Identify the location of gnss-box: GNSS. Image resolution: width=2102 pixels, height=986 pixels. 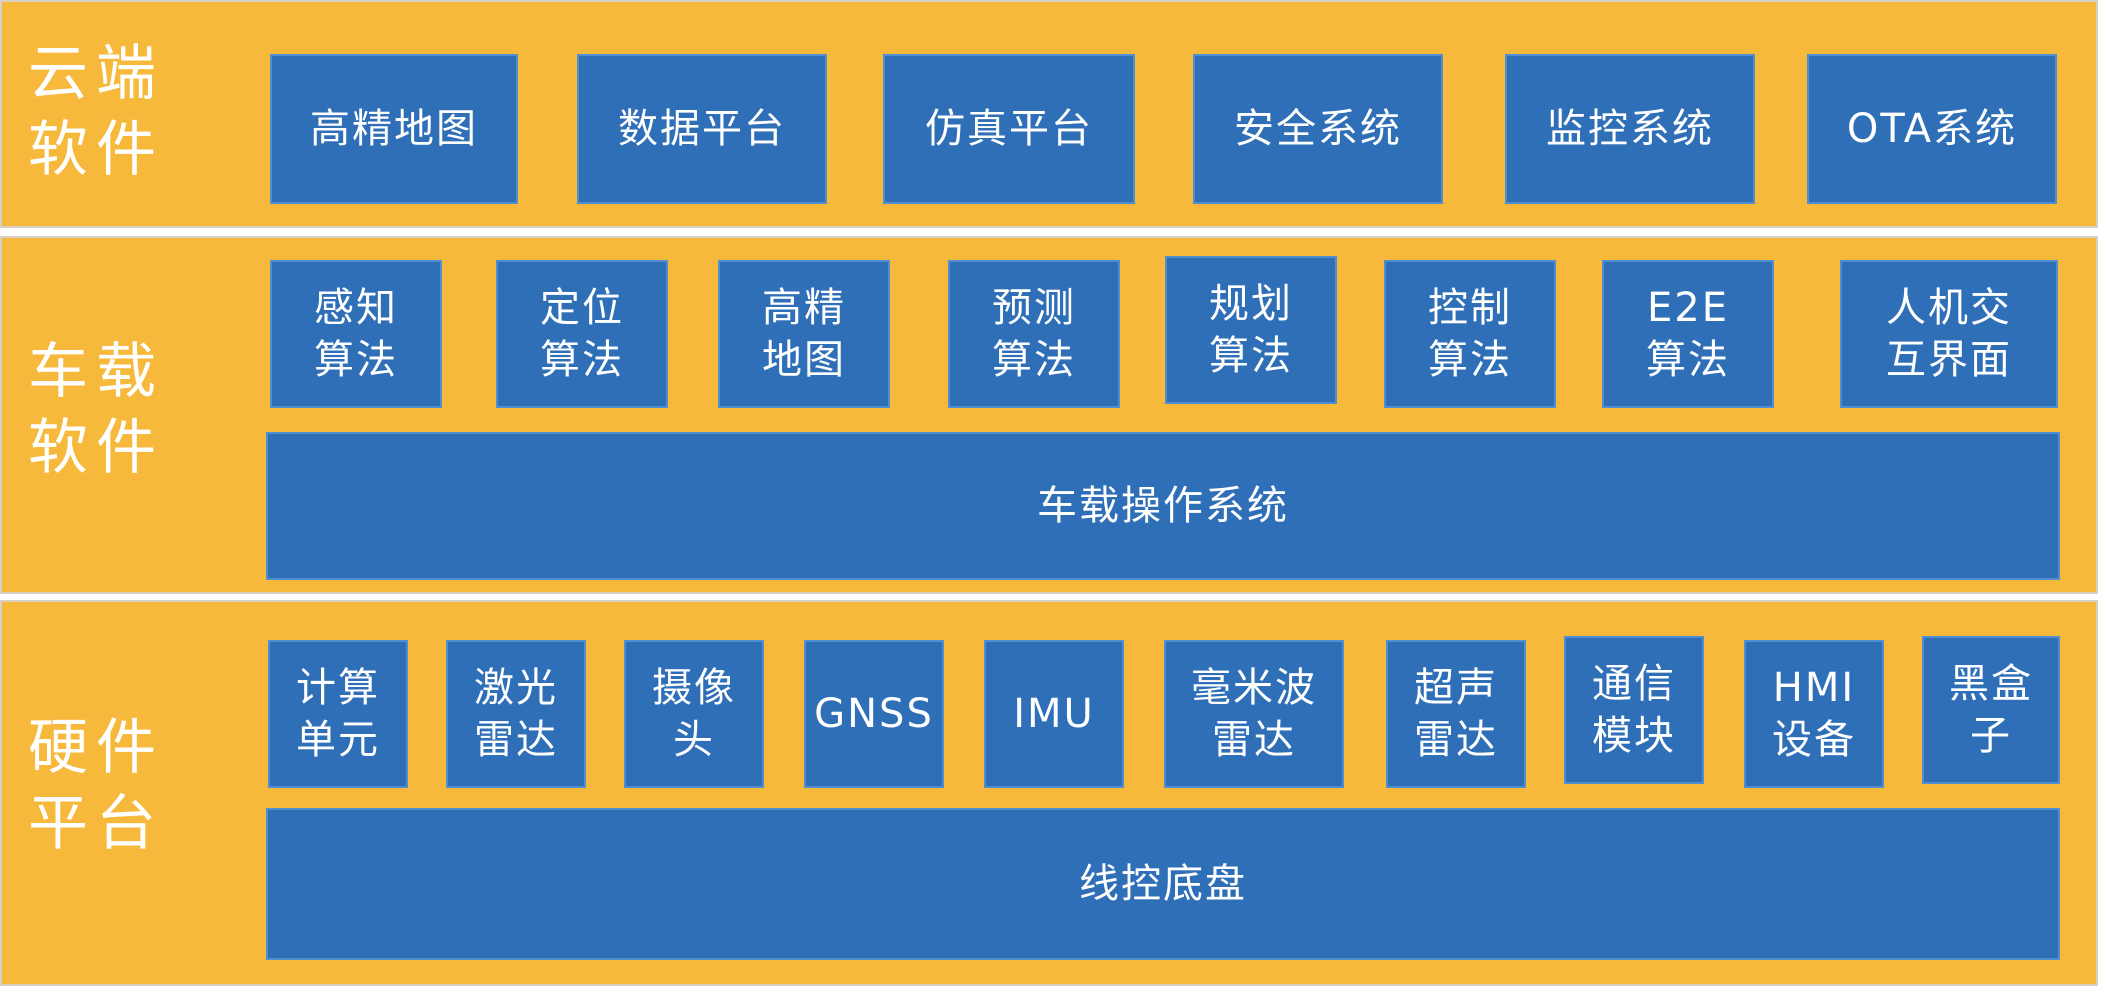
(874, 714).